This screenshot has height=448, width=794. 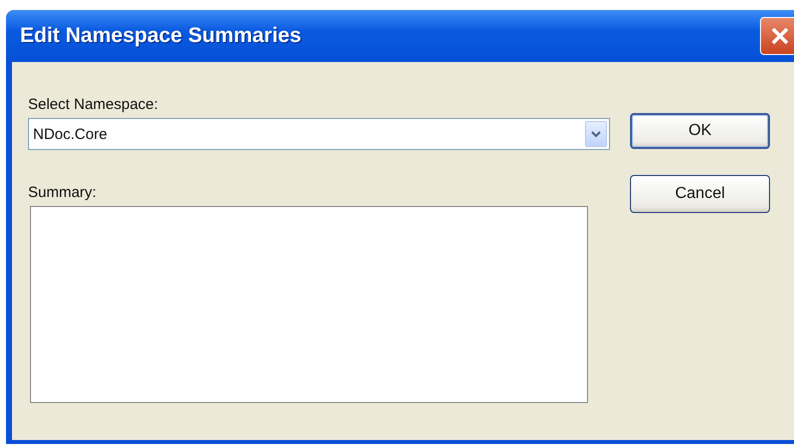 I want to click on field-label: Select Namespace:, so click(x=94, y=104).